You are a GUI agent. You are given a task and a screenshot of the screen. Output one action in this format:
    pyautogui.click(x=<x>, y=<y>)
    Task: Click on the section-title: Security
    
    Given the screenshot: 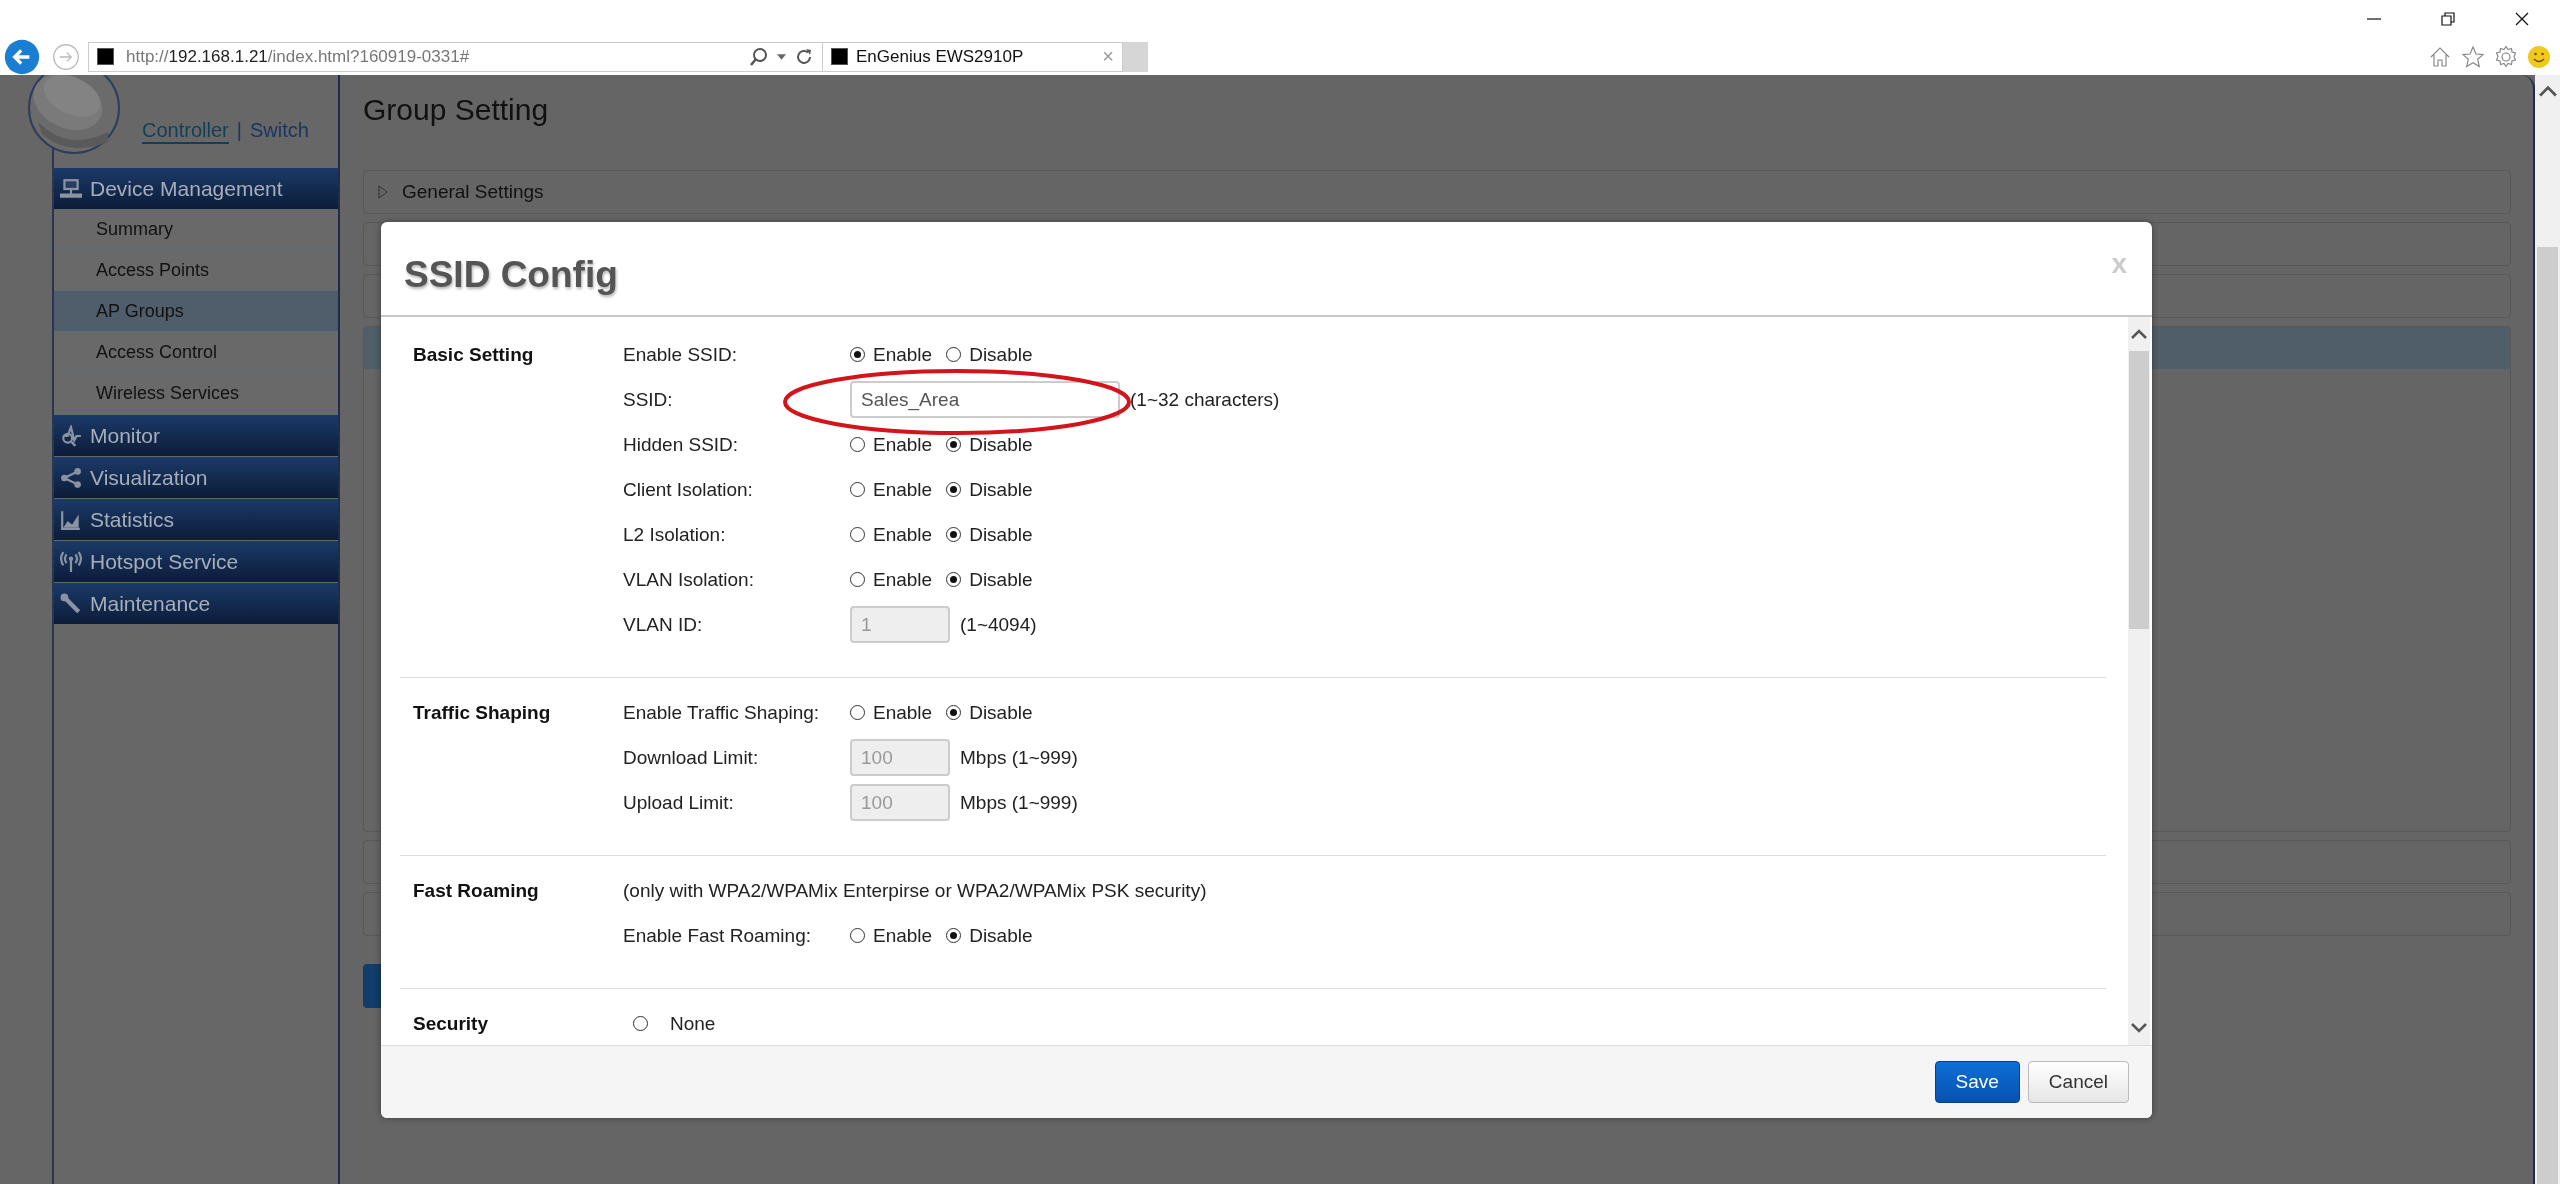 What is the action you would take?
    pyautogui.click(x=450, y=1024)
    